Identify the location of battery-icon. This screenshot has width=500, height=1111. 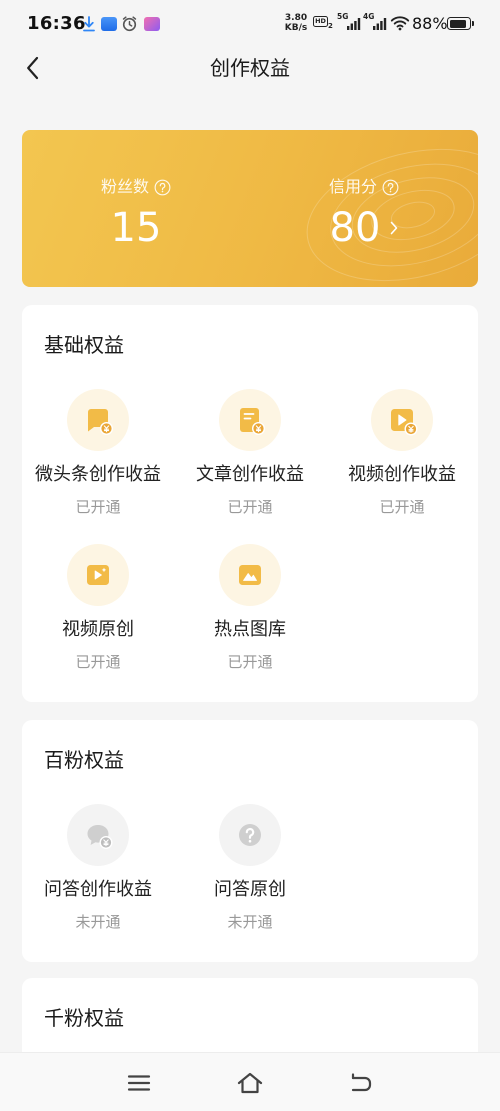
(459, 23).